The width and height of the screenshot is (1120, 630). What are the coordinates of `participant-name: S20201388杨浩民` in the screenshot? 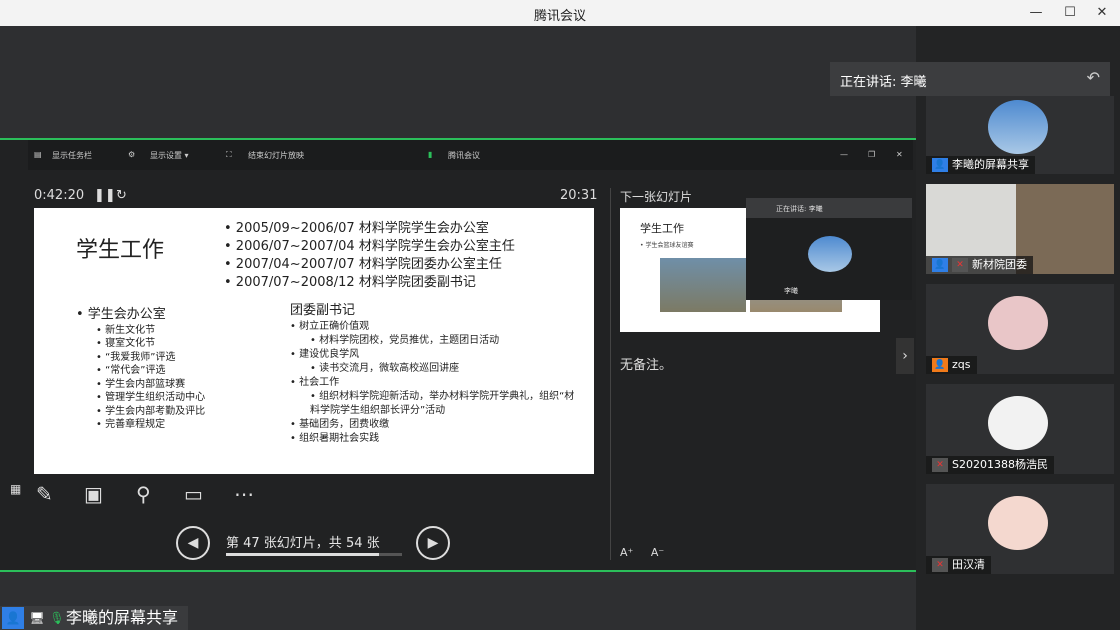 It's located at (1000, 464).